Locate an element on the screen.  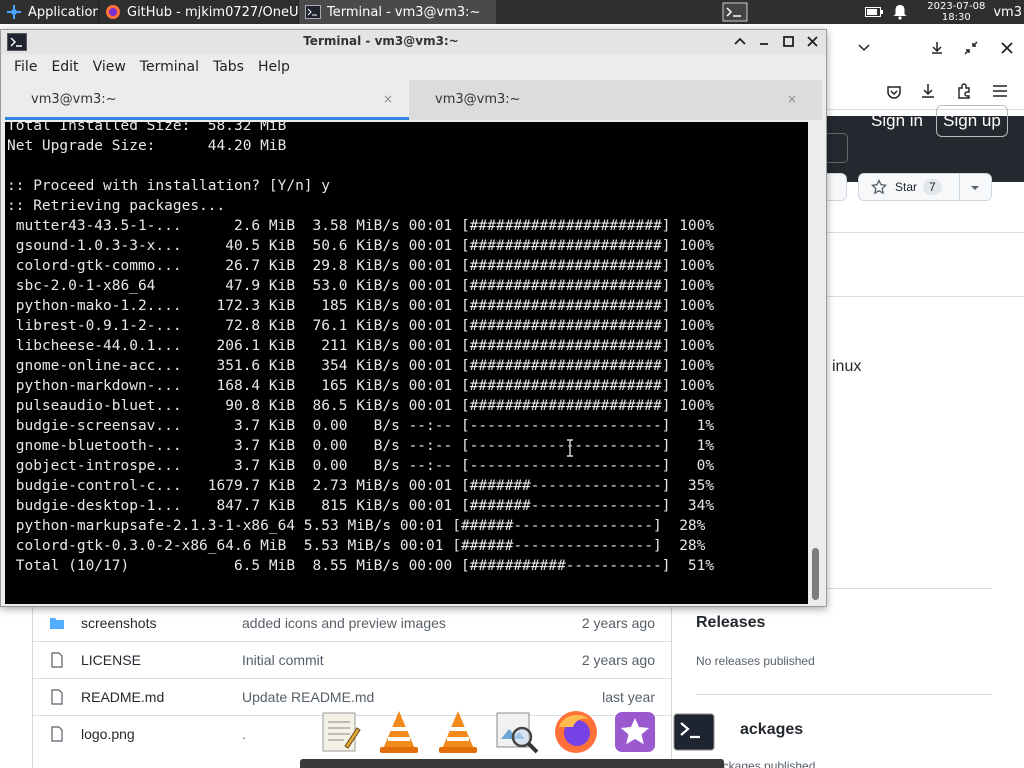
battery-icon is located at coordinates (874, 12).